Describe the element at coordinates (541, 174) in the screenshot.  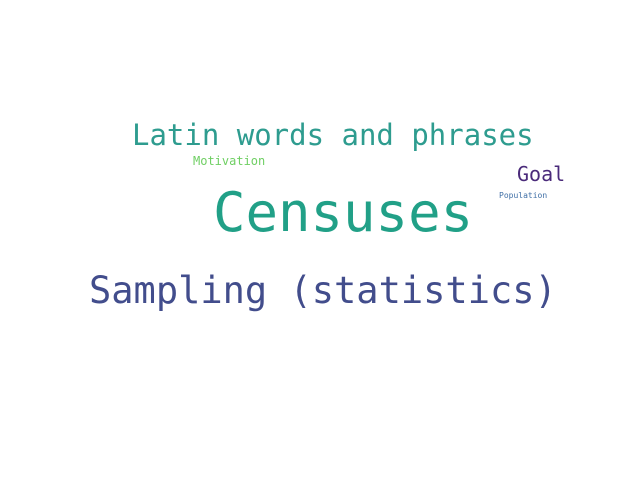
I see `word-goal: Goal` at that location.